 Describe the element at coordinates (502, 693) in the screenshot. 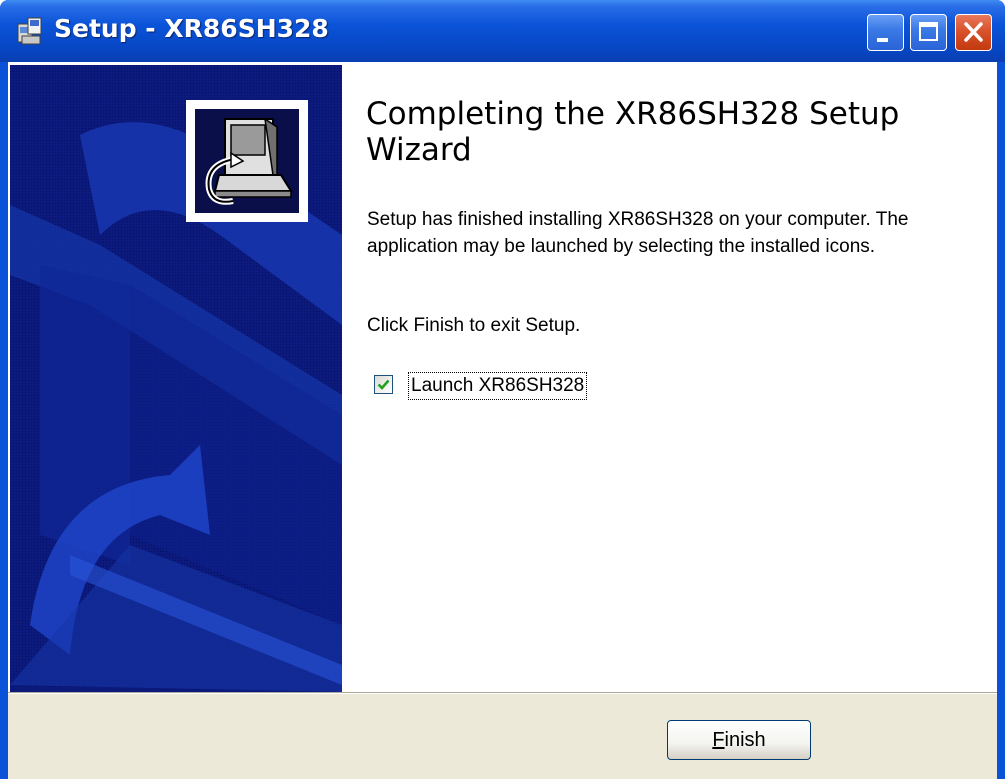

I see `footer-divider` at that location.